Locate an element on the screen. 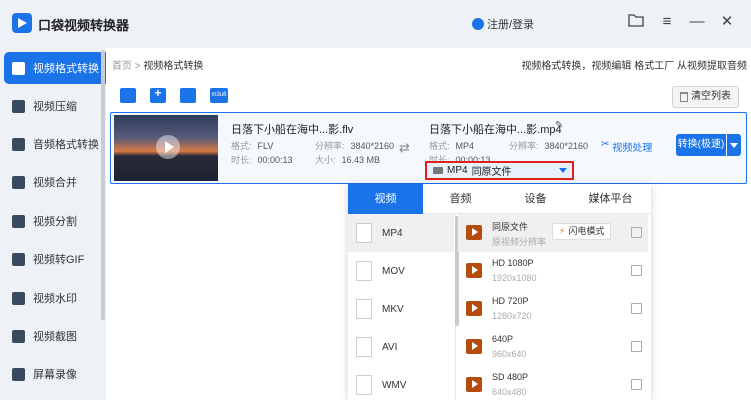  target-format: 格式: MP4 is located at coordinates (451, 145).